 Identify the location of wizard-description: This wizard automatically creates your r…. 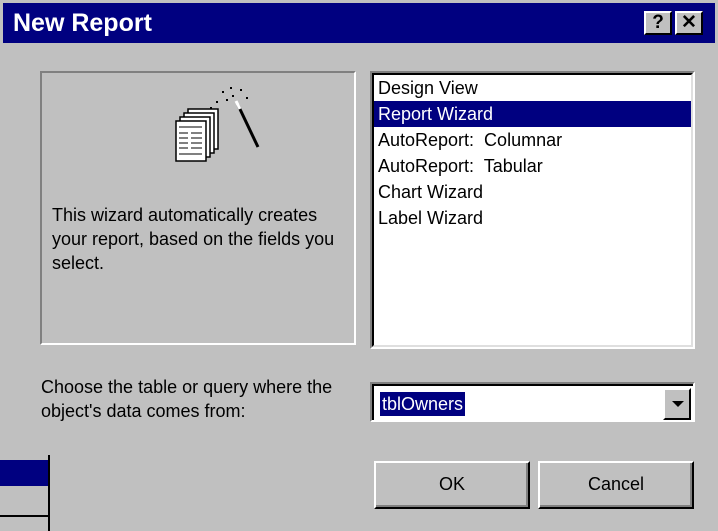
(193, 239).